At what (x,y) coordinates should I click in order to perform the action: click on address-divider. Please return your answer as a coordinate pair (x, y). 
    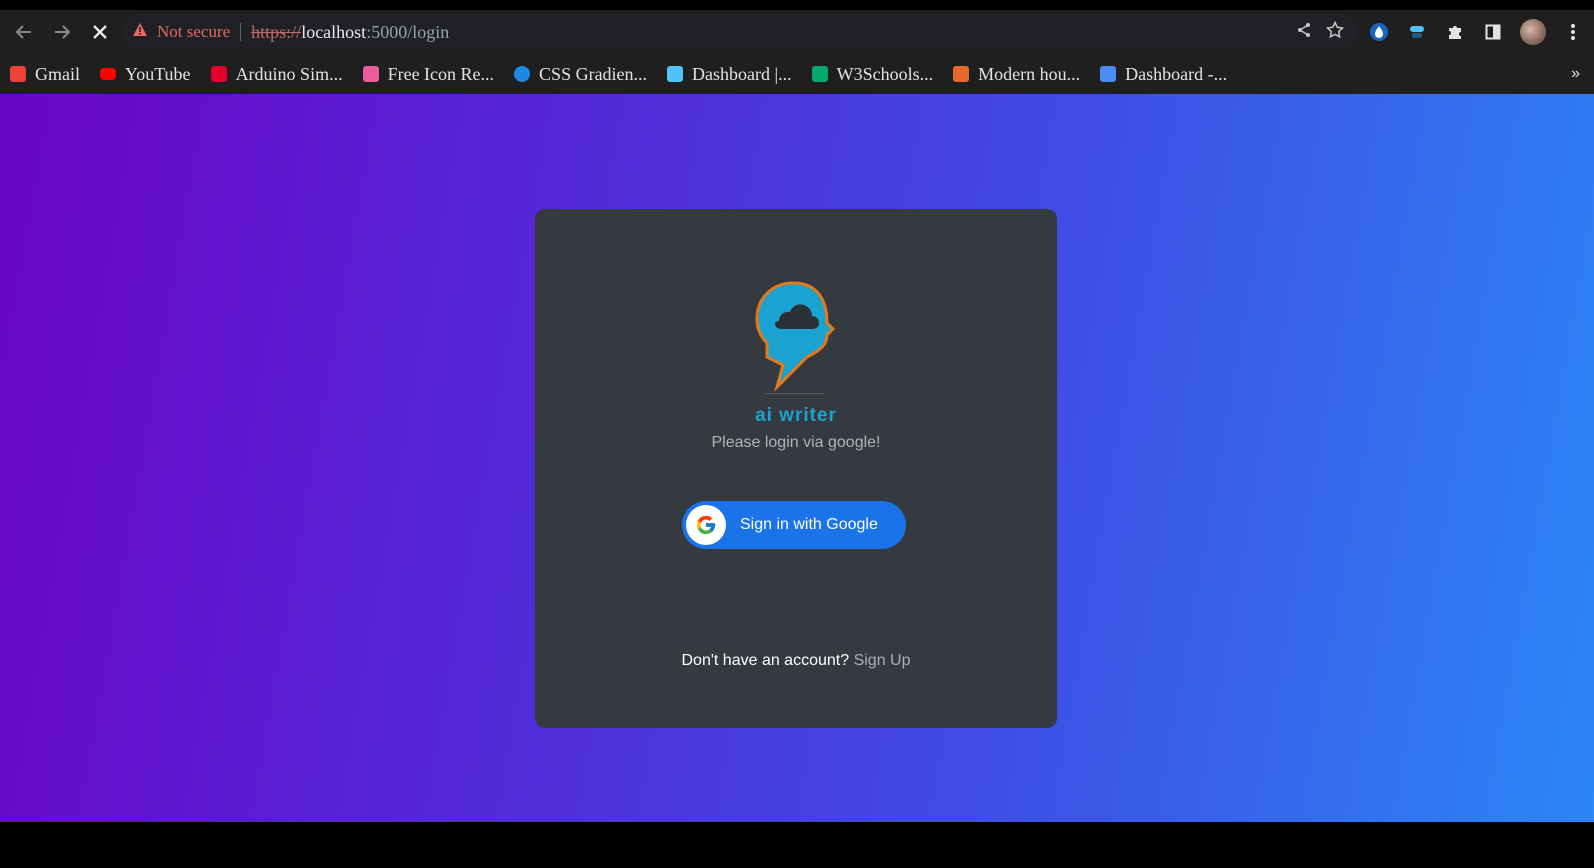
    Looking at the image, I should click on (241, 32).